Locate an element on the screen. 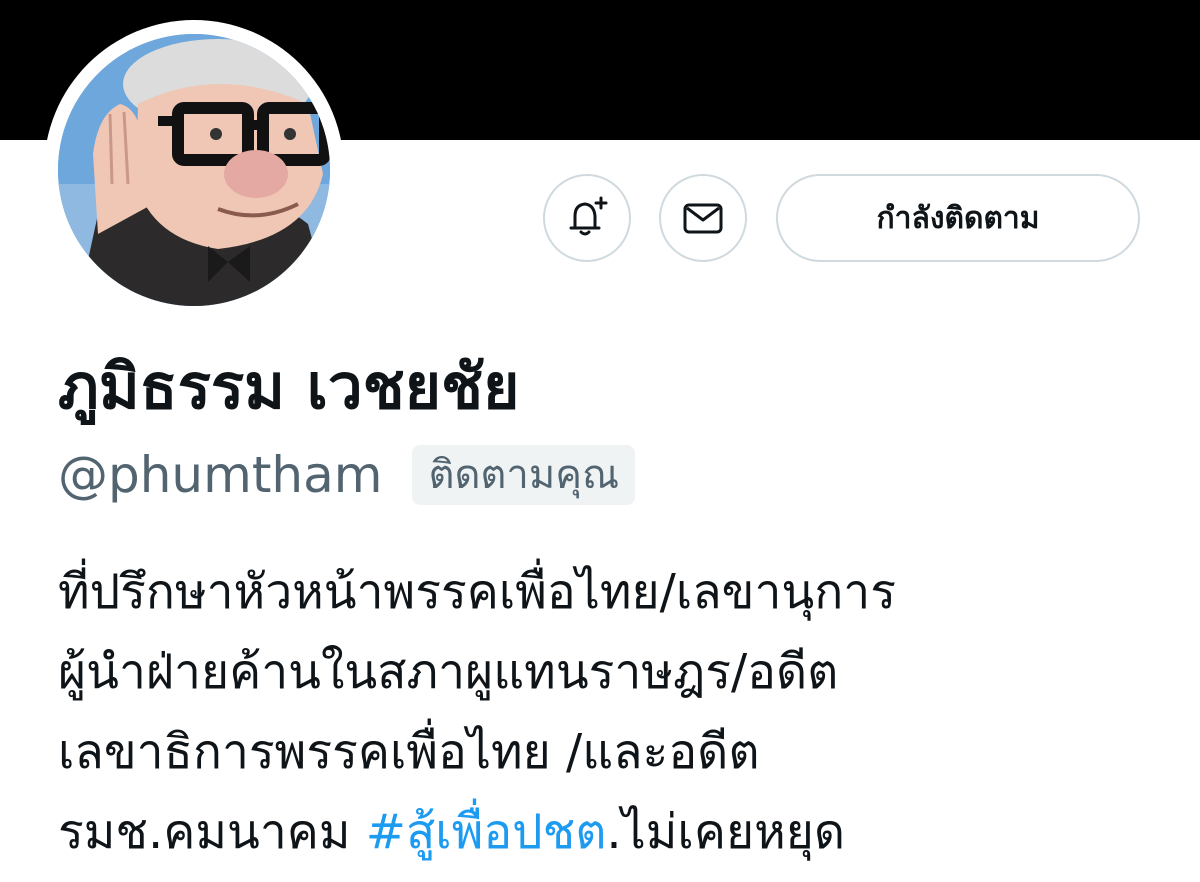  bio-line-4: รมช.คมนาคม #สู้เพื่อปชต.ไม่เคยหยุด is located at coordinates (608, 832).